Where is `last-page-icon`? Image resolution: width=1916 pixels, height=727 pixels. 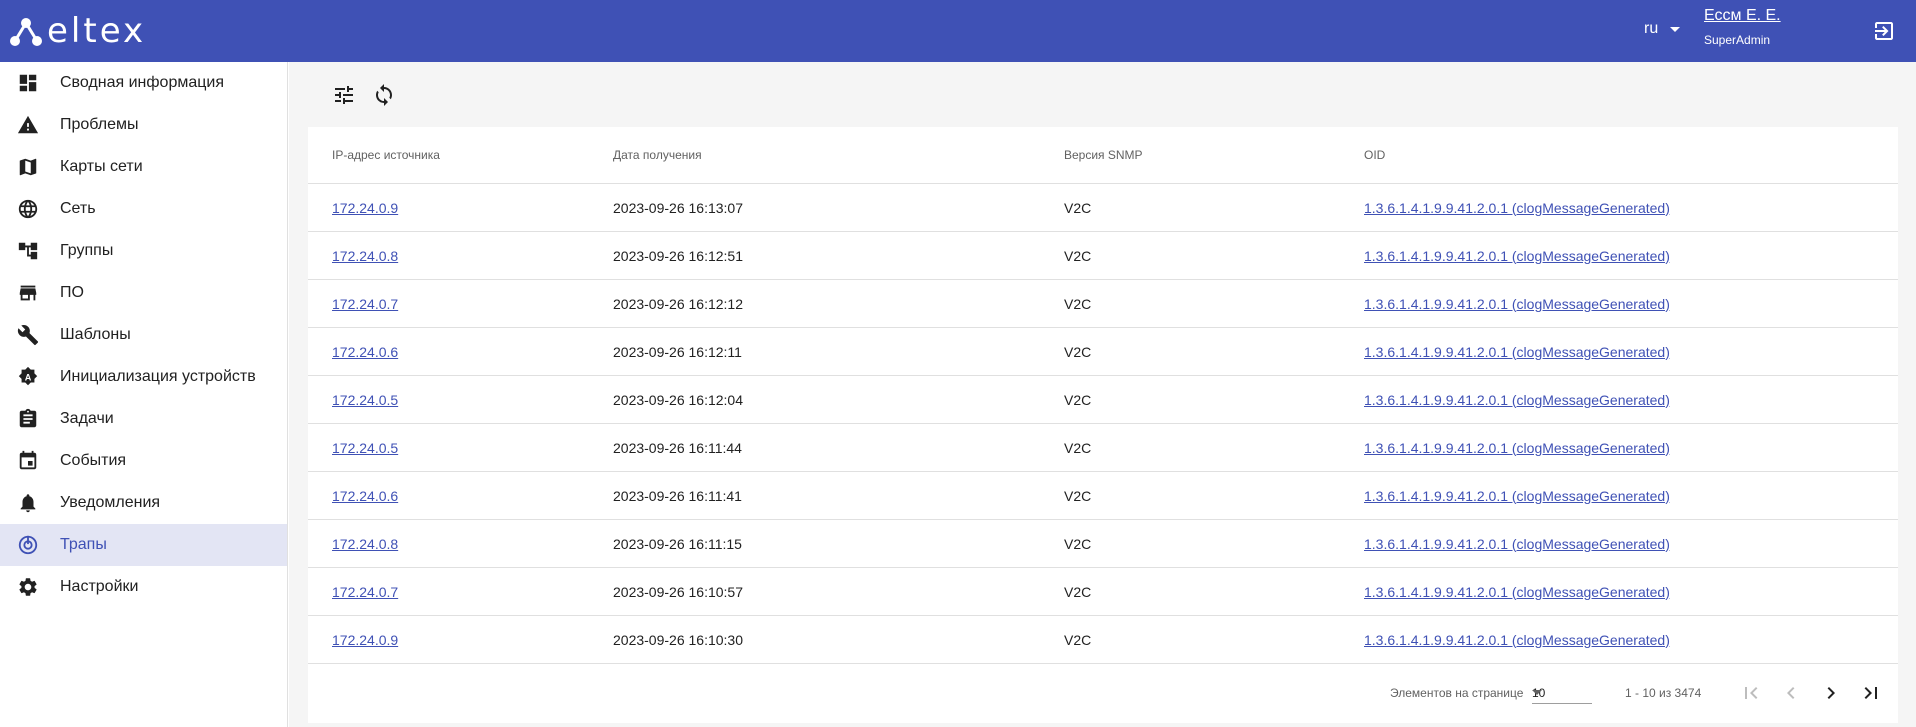
last-page-icon is located at coordinates (1870, 693).